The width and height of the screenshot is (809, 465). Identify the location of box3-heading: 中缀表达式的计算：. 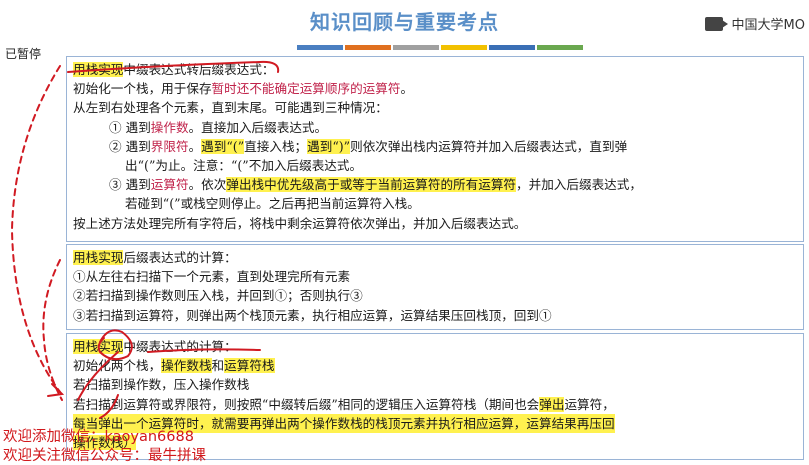
(180, 346).